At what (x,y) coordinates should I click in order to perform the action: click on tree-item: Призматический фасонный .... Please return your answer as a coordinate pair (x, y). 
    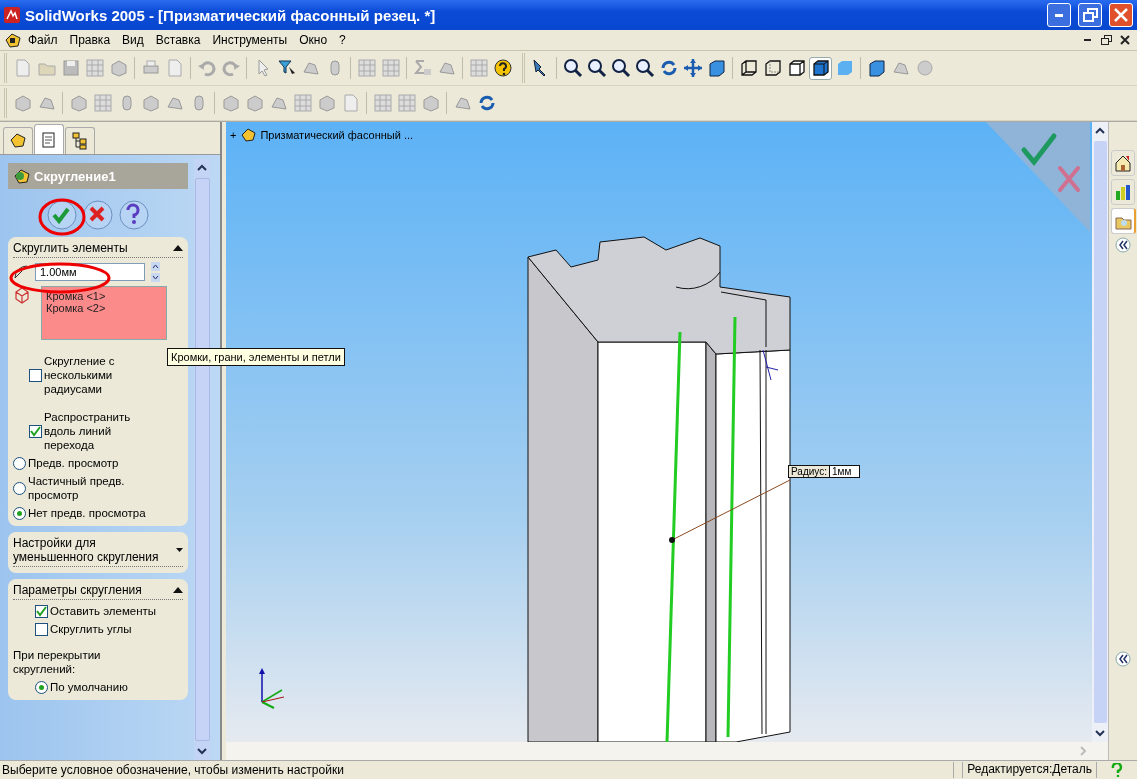
    Looking at the image, I should click on (337, 135).